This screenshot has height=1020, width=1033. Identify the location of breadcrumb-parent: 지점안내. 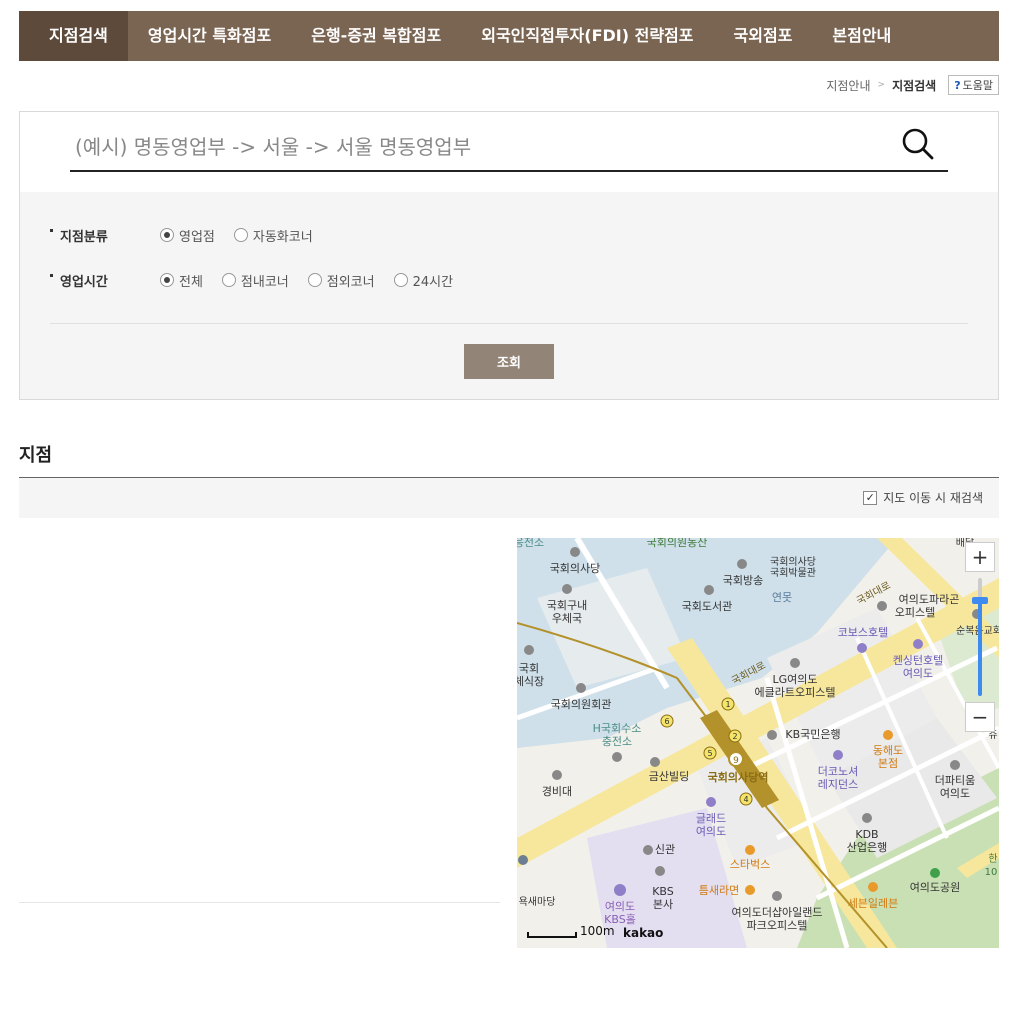
(848, 85).